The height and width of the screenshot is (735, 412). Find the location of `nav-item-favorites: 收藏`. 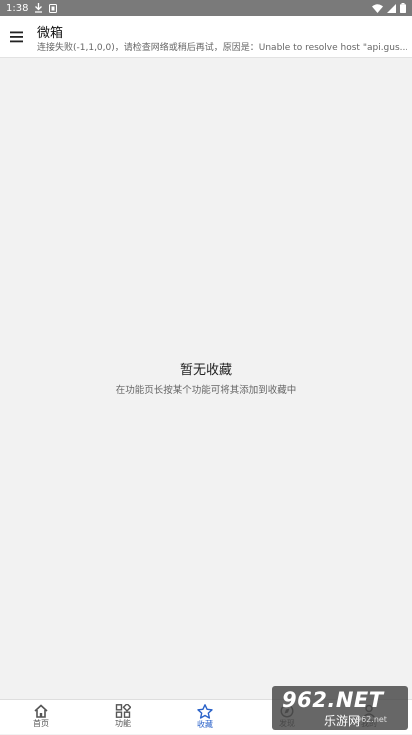

nav-item-favorites: 收藏 is located at coordinates (205, 717).